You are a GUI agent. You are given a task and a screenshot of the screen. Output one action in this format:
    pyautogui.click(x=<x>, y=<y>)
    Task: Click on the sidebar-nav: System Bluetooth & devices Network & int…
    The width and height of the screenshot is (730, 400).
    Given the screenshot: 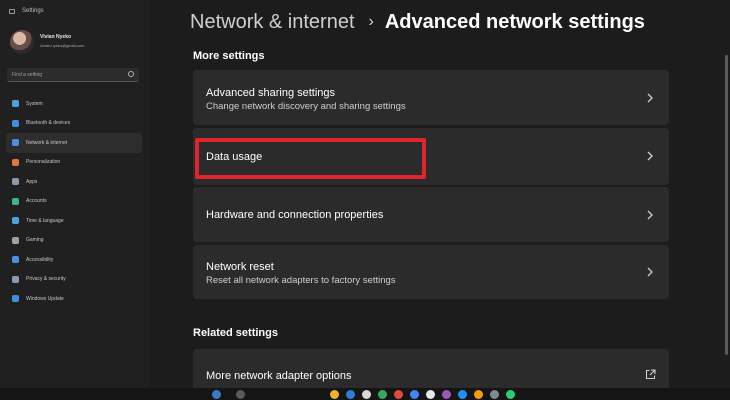 What is the action you would take?
    pyautogui.click(x=74, y=201)
    